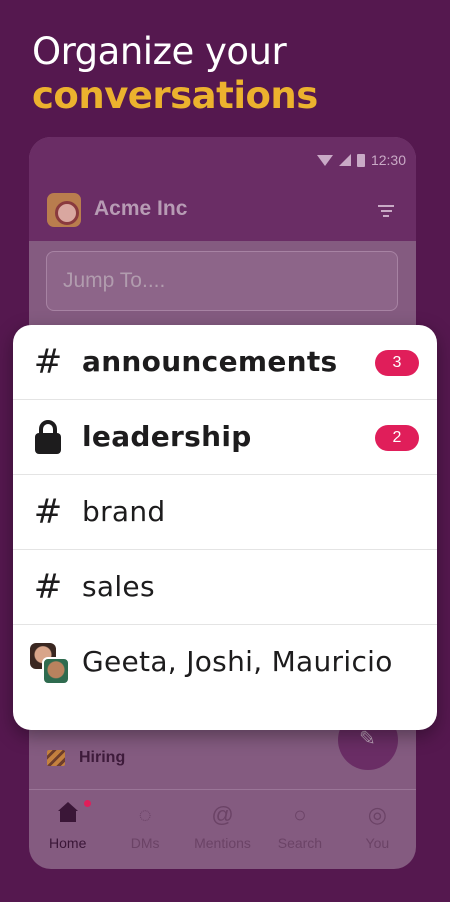 The height and width of the screenshot is (902, 450). I want to click on construction-icon, so click(56, 758).